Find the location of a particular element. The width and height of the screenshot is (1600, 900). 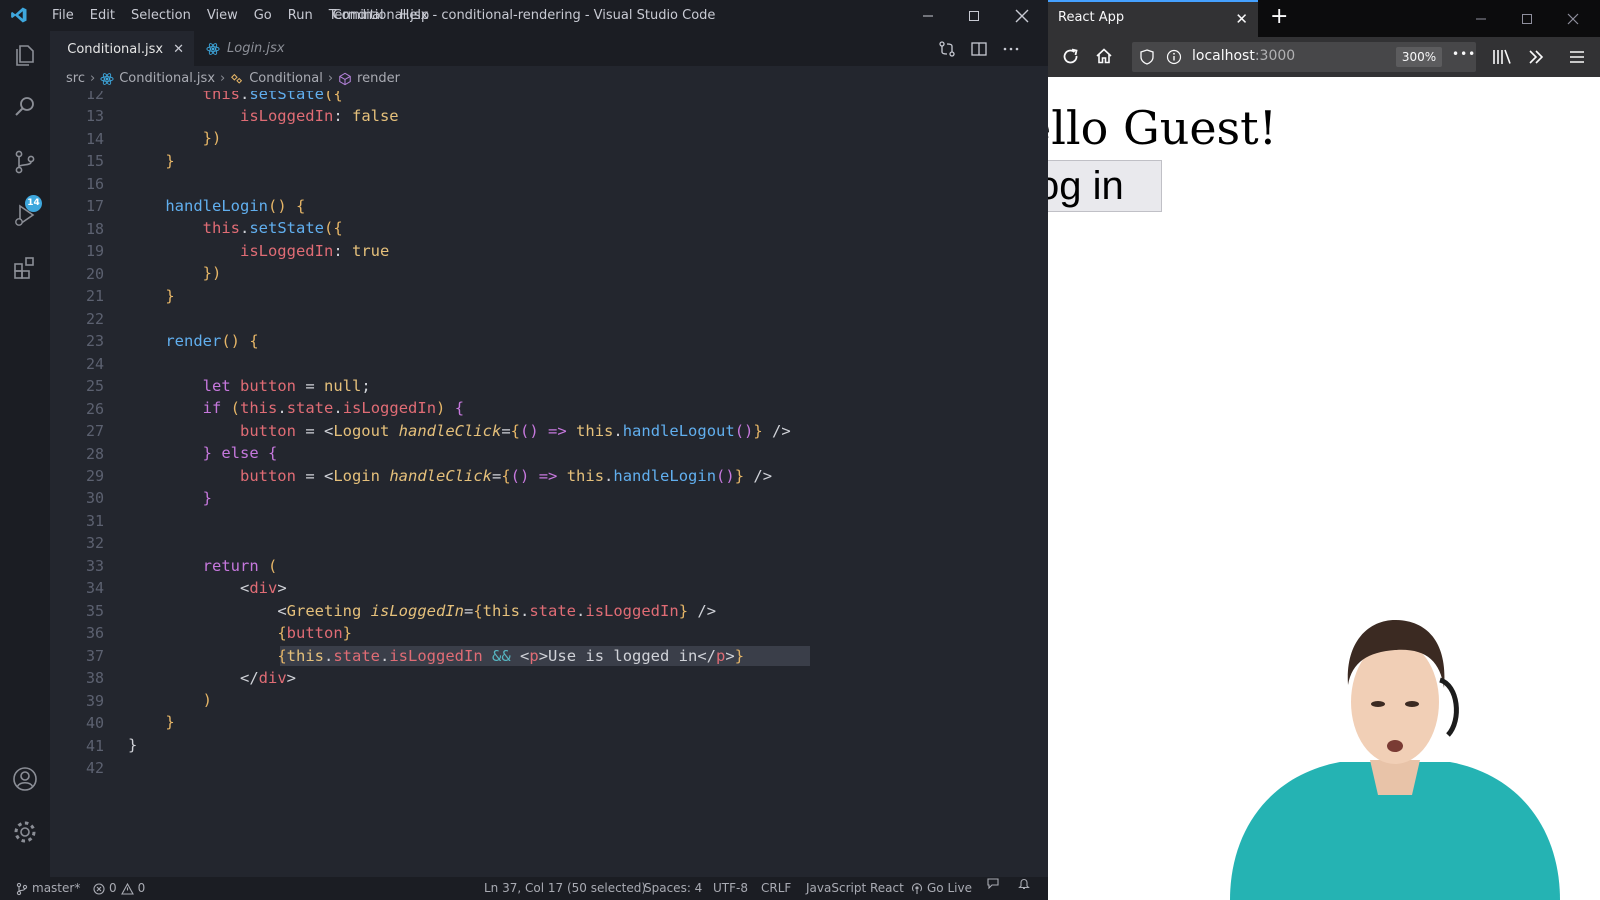

more-actions-icon is located at coordinates (1011, 49).